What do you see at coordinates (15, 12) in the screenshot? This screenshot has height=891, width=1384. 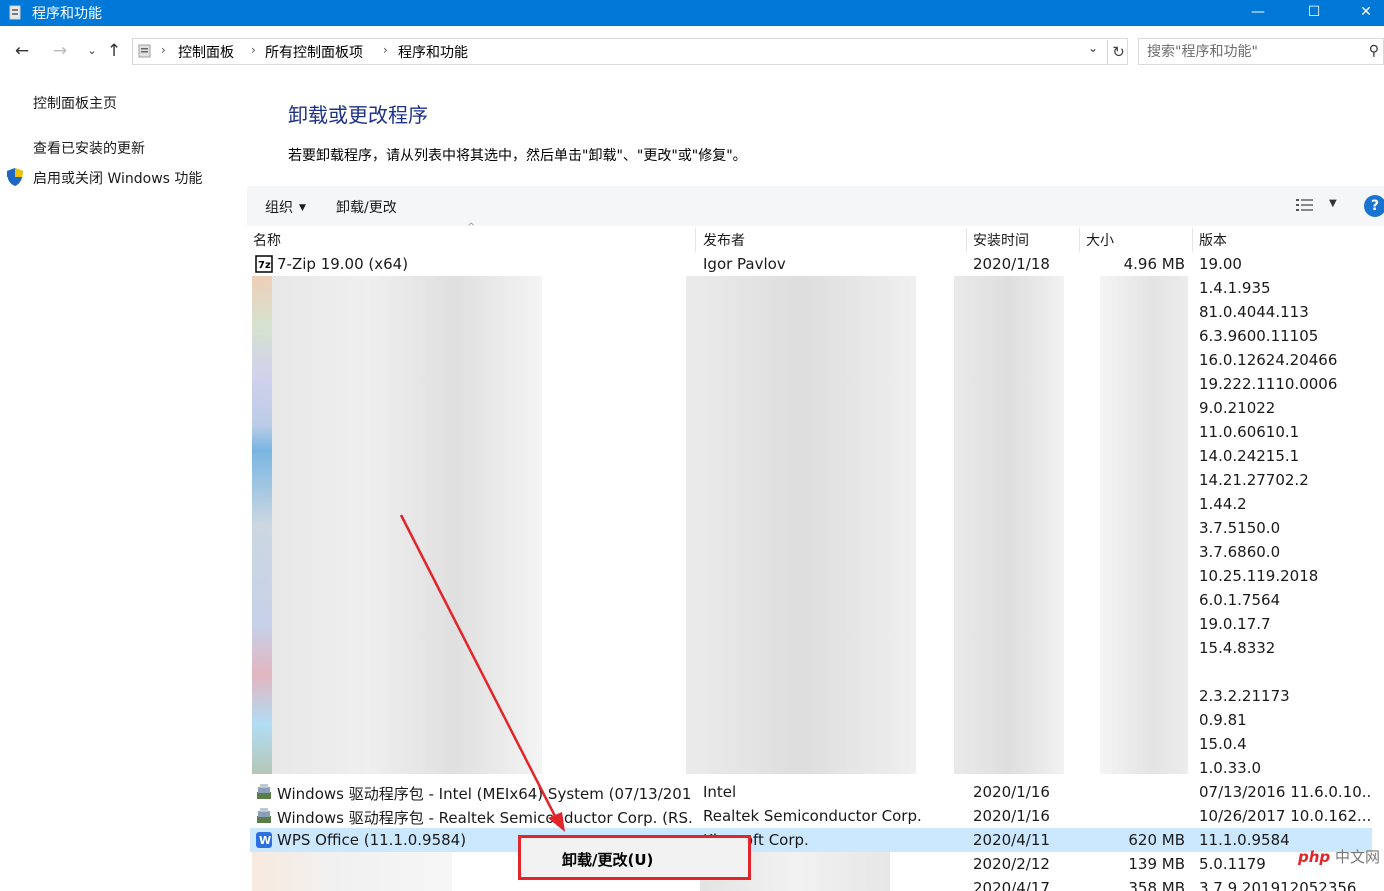 I see `programs-app-icon` at bounding box center [15, 12].